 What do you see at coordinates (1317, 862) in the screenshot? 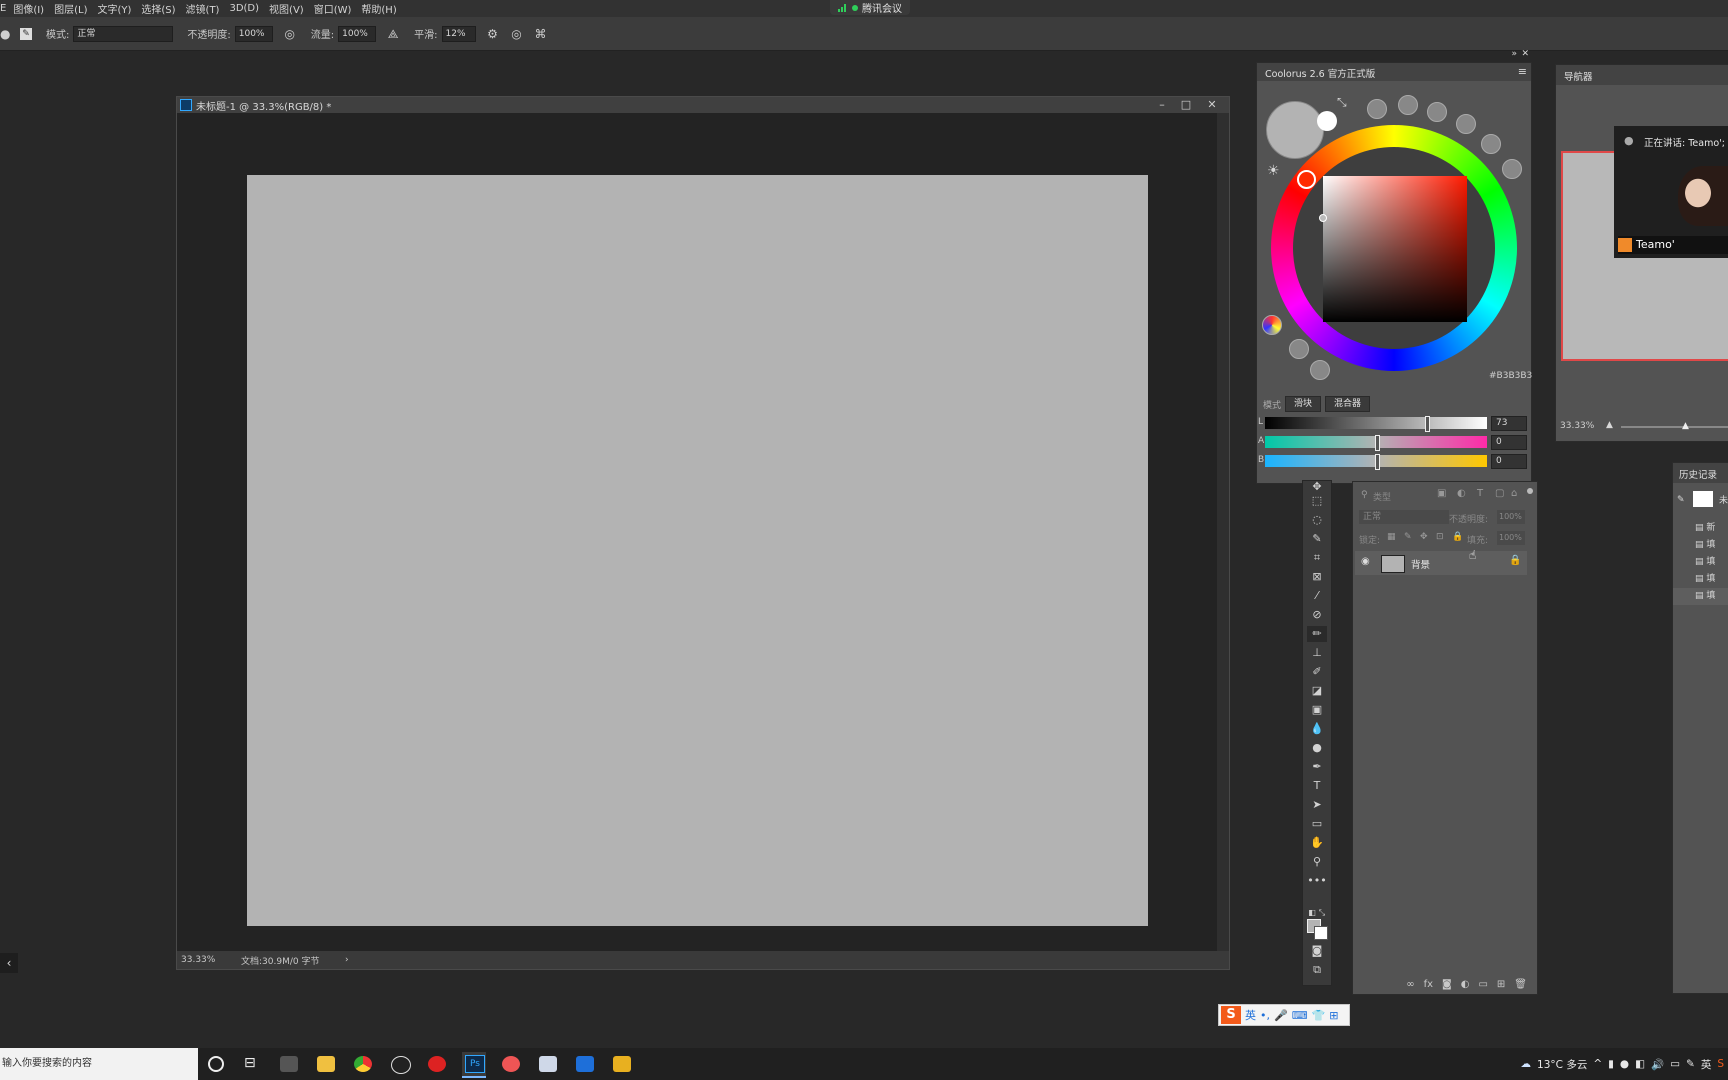
I see `zoom-tool-icon: ⚲` at bounding box center [1317, 862].